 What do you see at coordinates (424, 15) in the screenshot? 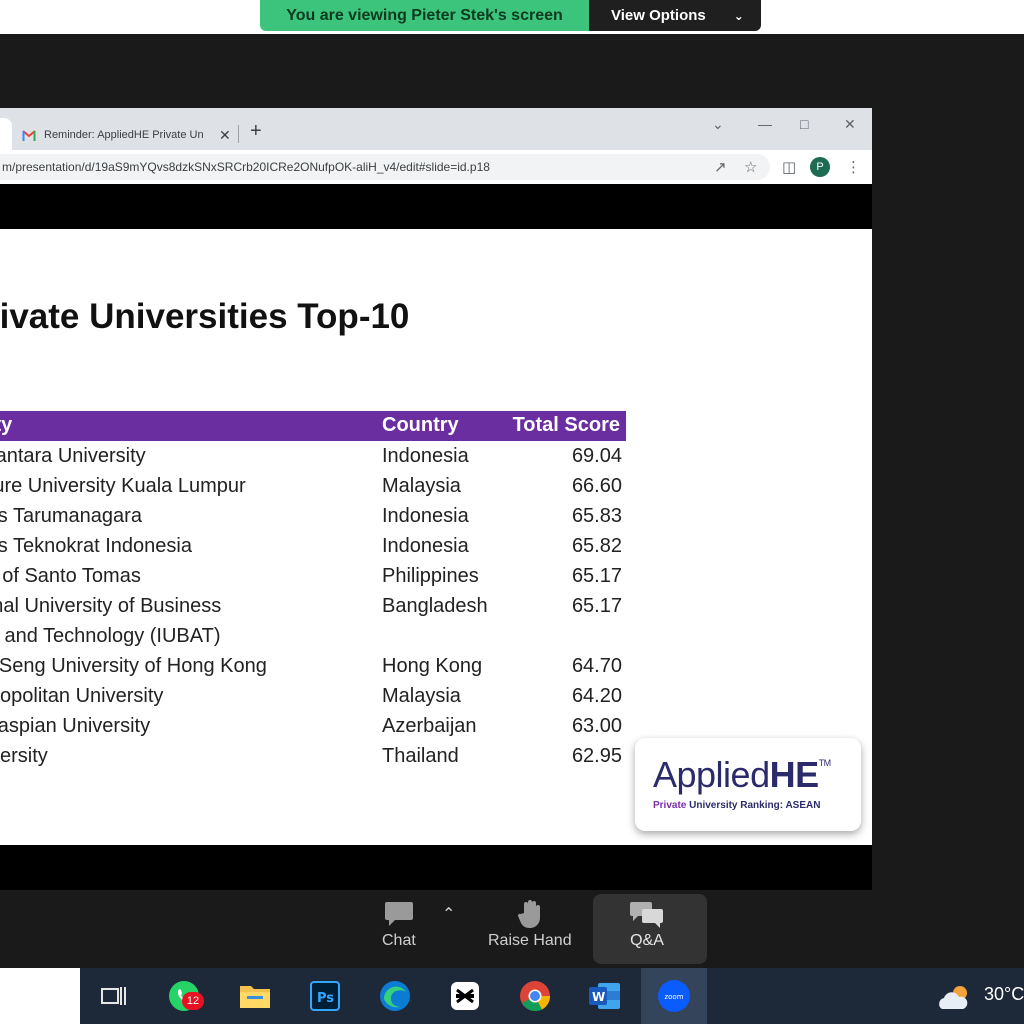
I see `viewing-screen-label: You are viewing Pieter Stek's screen` at bounding box center [424, 15].